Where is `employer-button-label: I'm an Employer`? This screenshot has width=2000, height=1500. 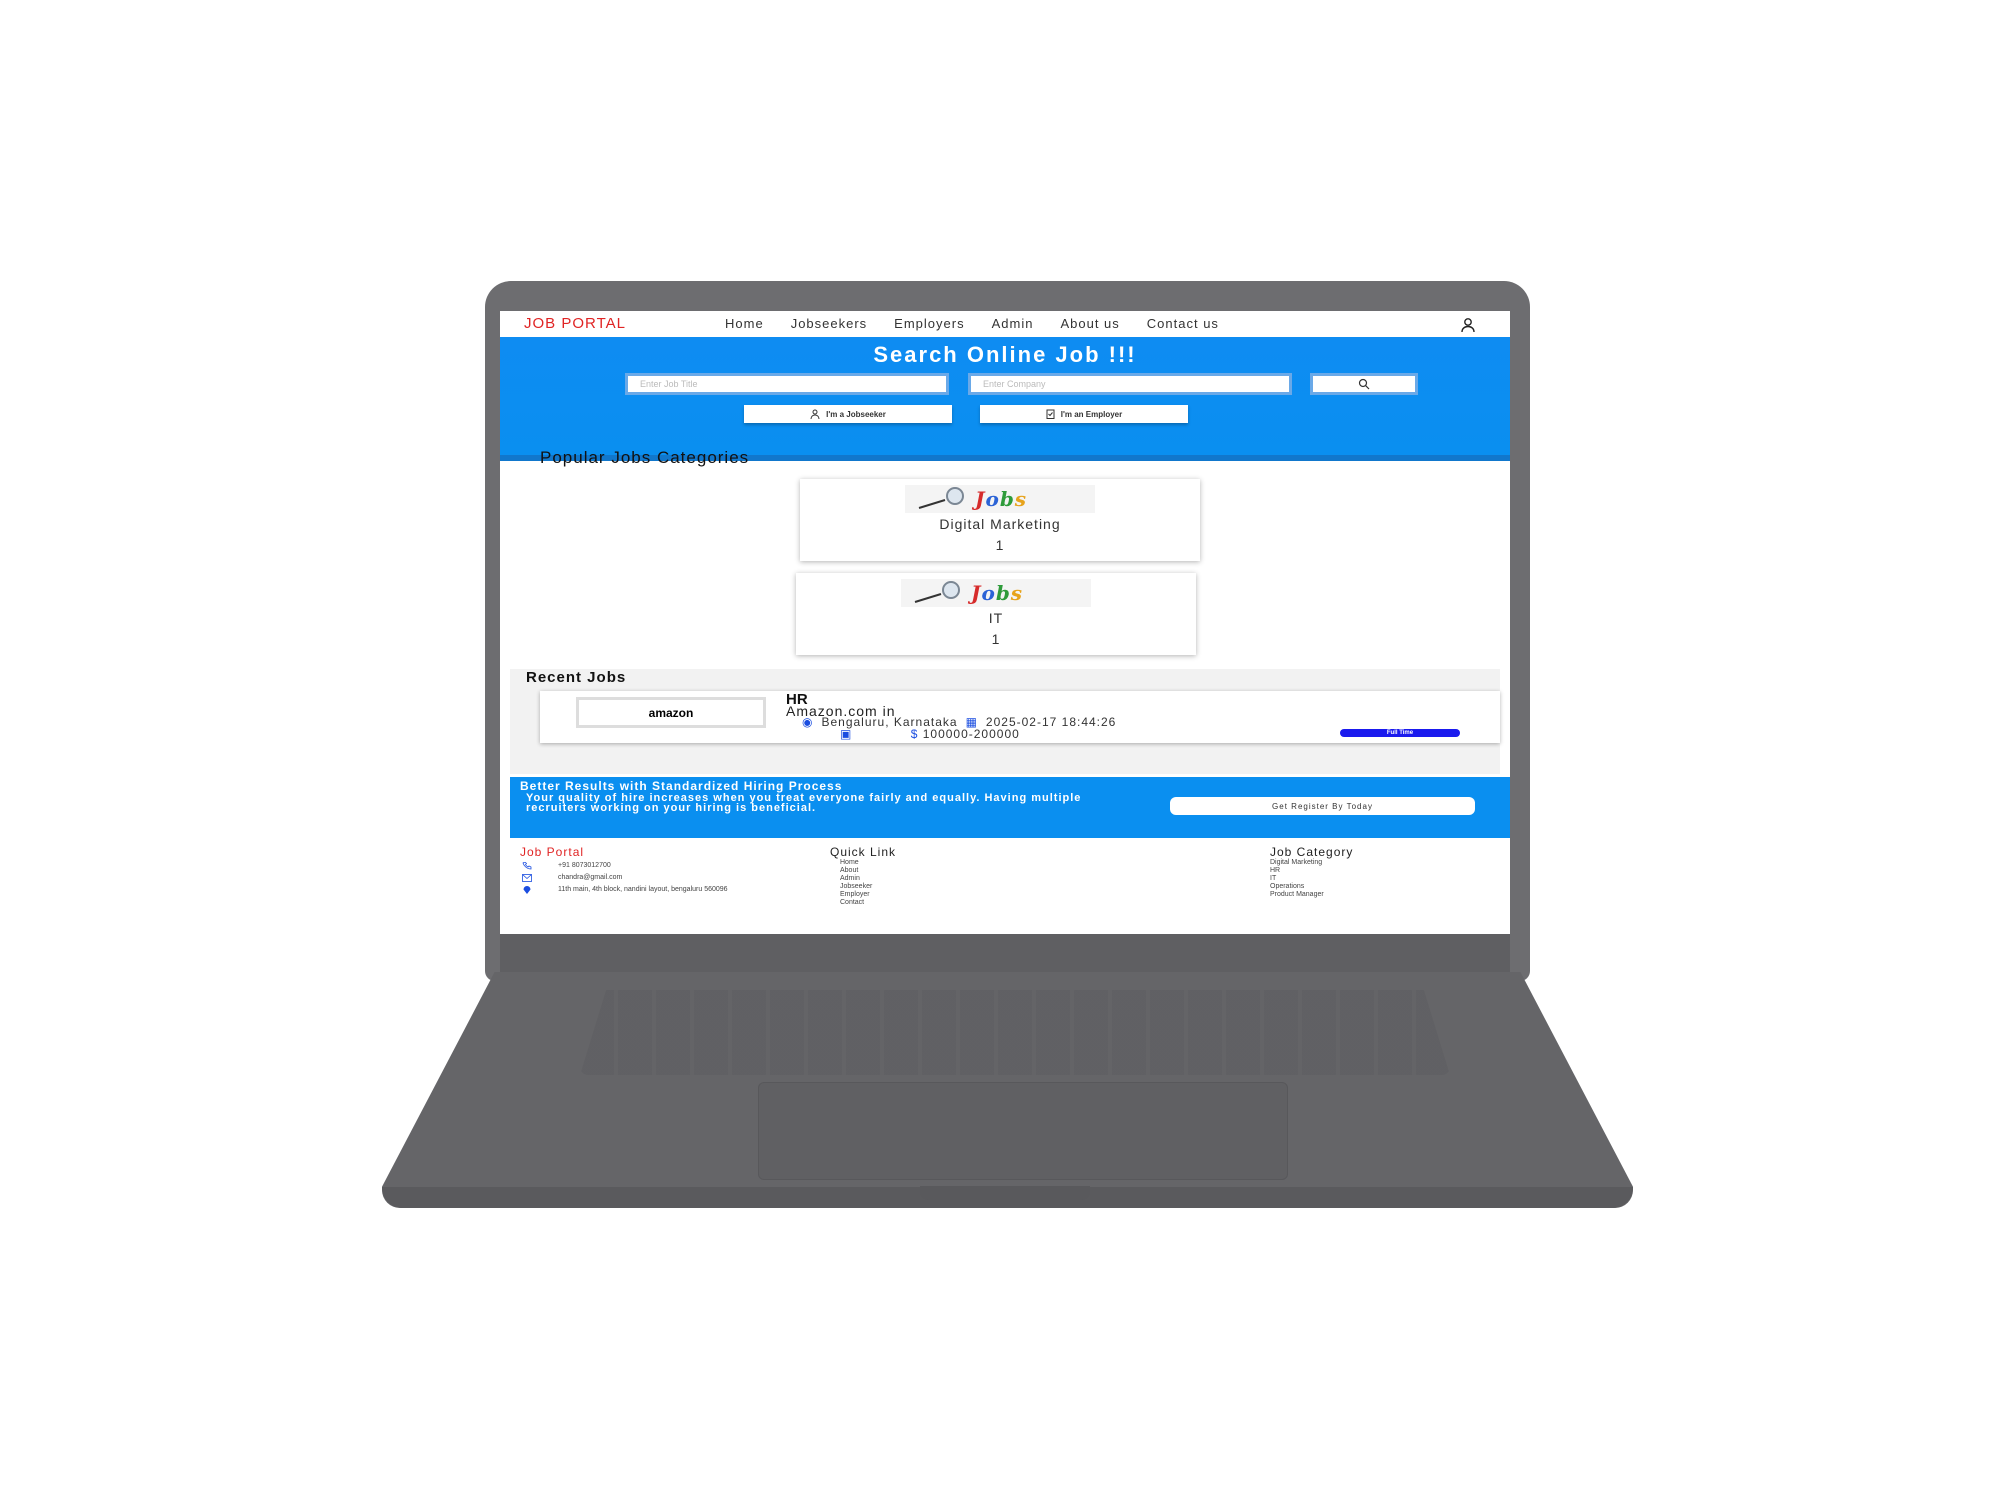 employer-button-label: I'm an Employer is located at coordinates (1091, 414).